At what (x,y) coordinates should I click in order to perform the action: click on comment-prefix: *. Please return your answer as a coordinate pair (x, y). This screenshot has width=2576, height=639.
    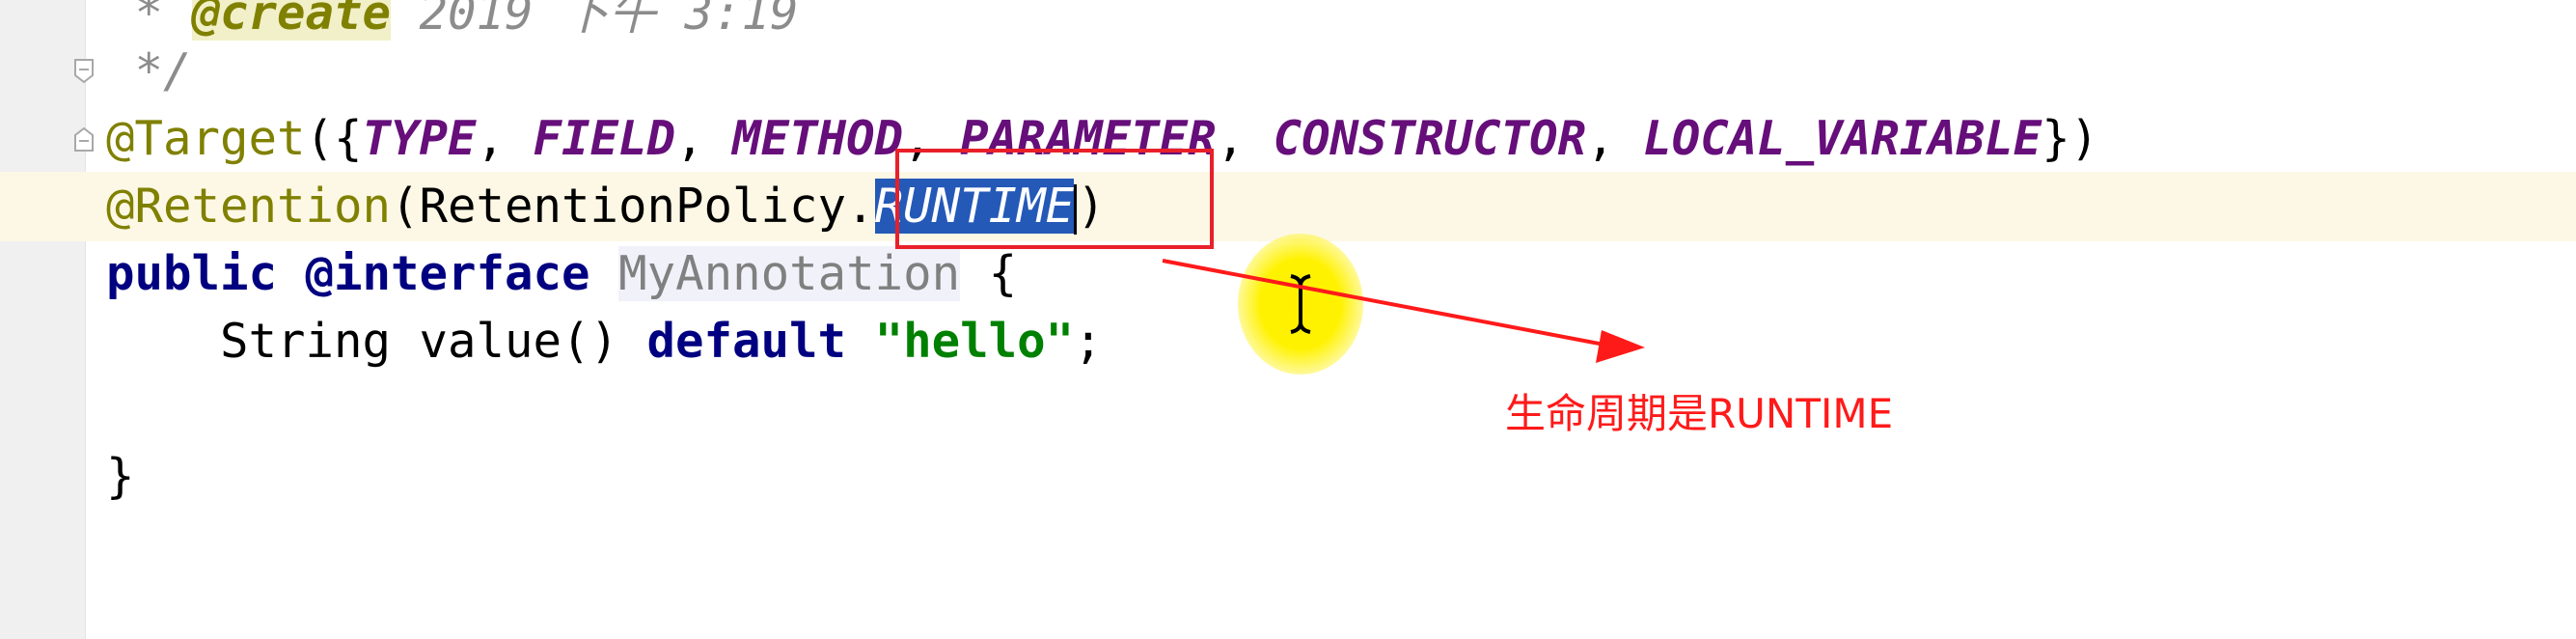
    Looking at the image, I should click on (149, 21).